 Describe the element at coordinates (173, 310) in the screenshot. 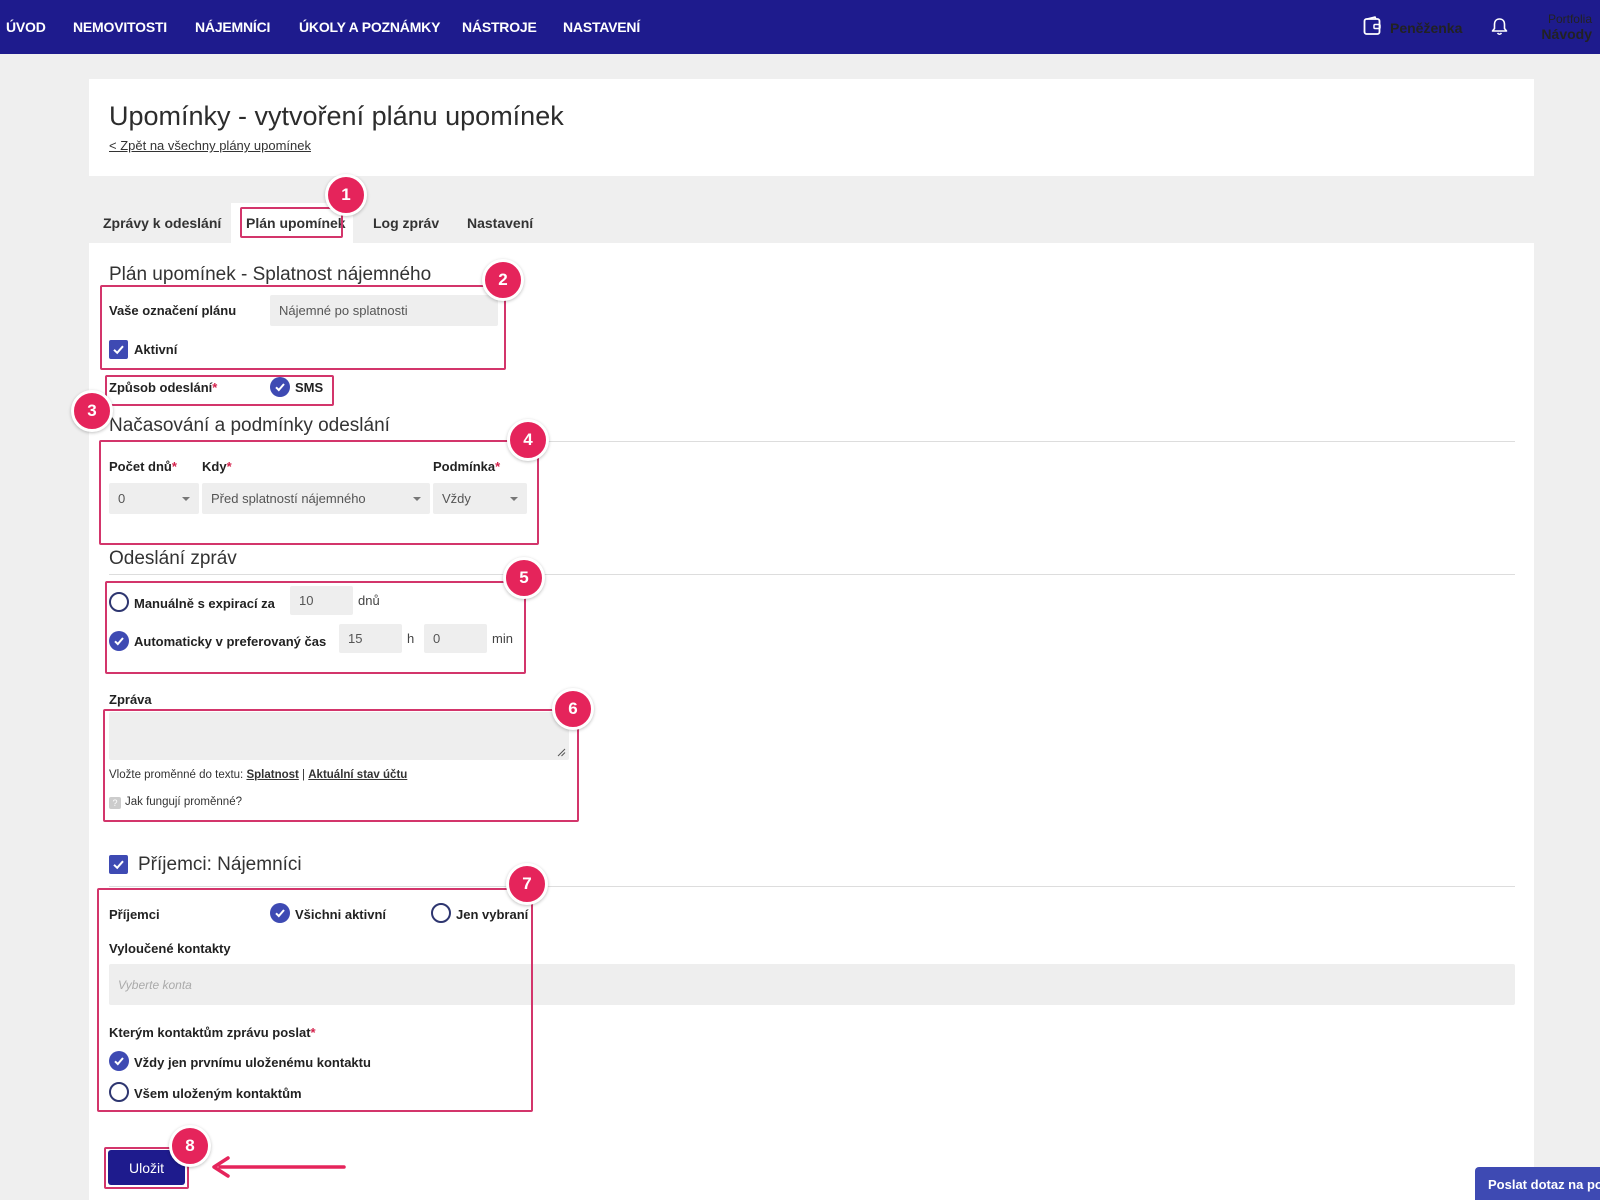

I see `plan-name-label: Vaše označení plánu` at that location.